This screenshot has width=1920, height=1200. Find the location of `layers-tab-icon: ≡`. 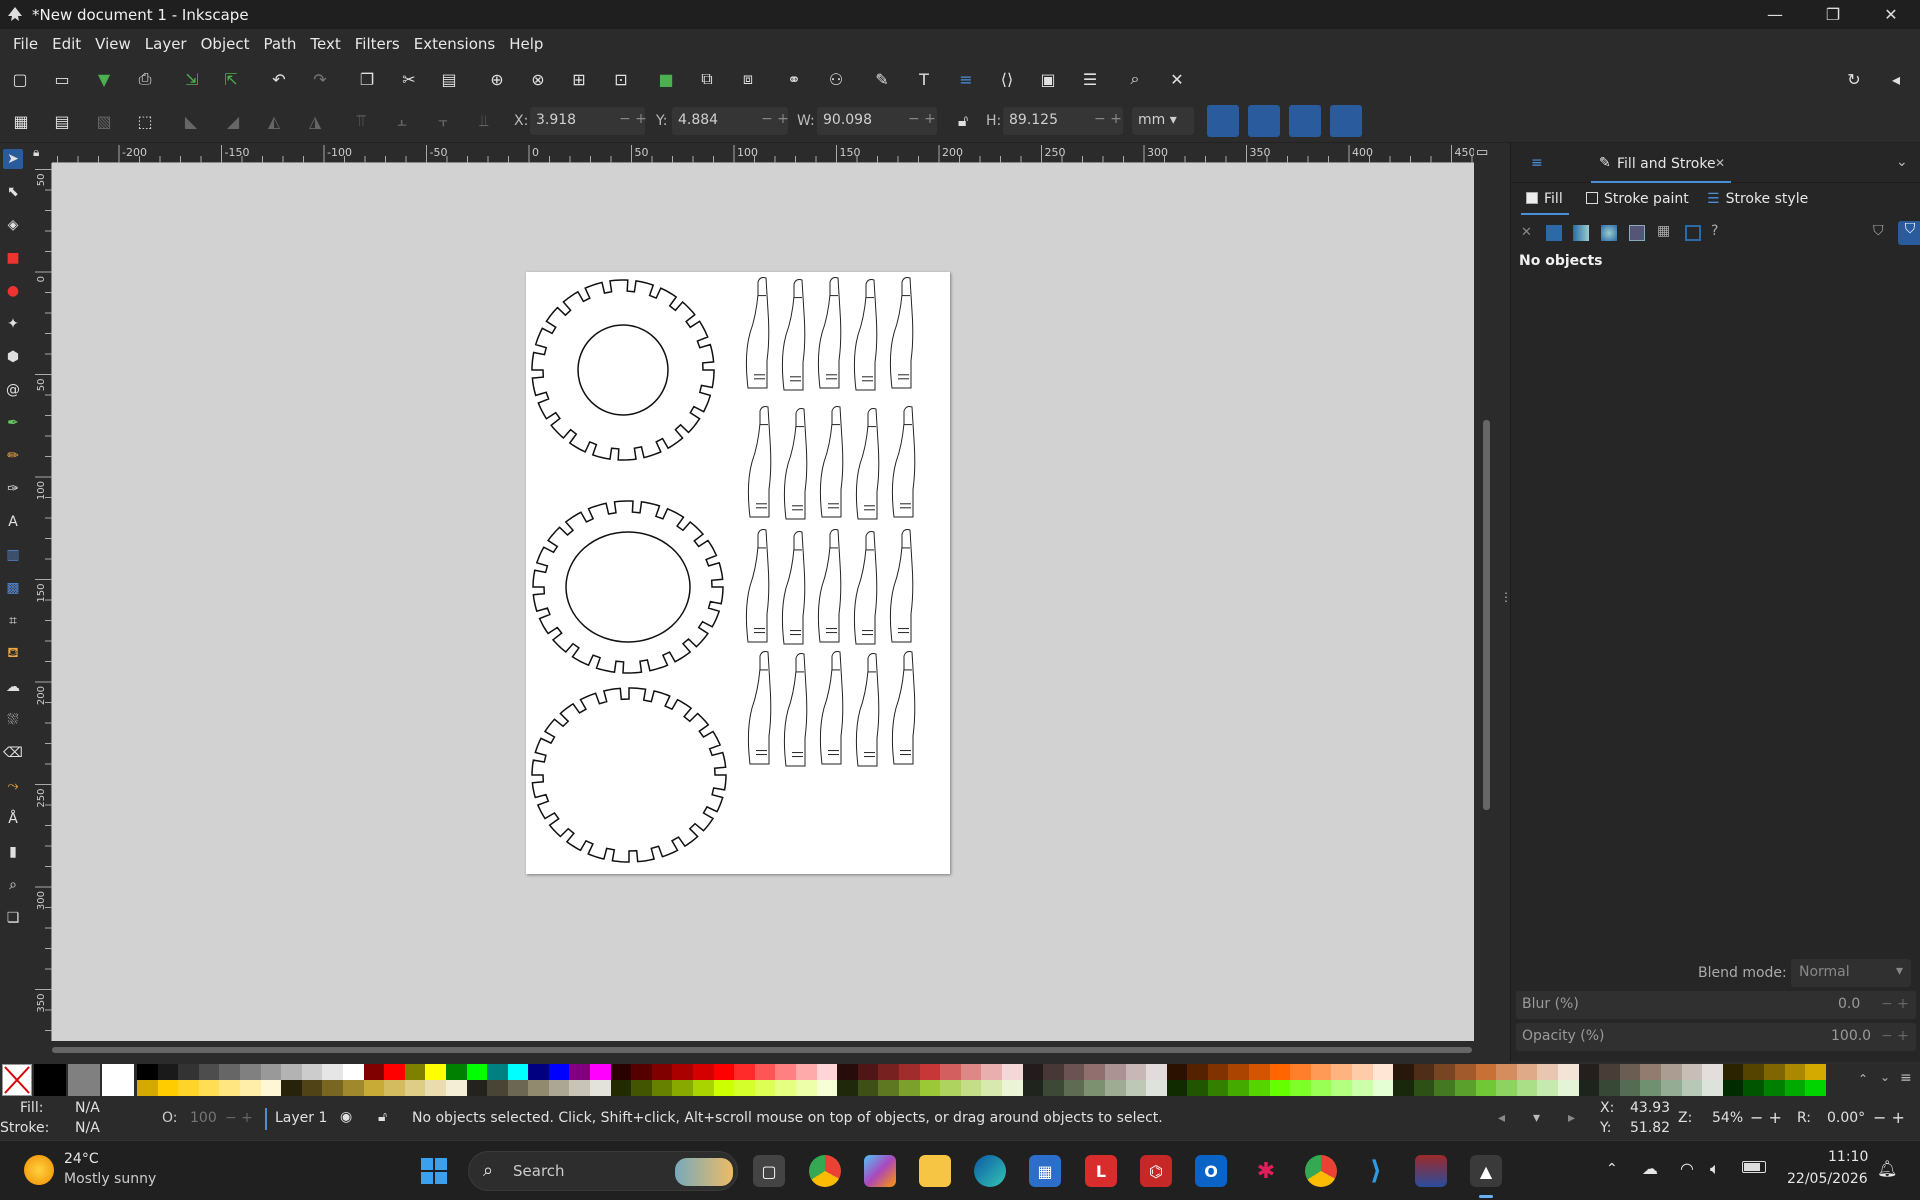

layers-tab-icon: ≡ is located at coordinates (1537, 163).